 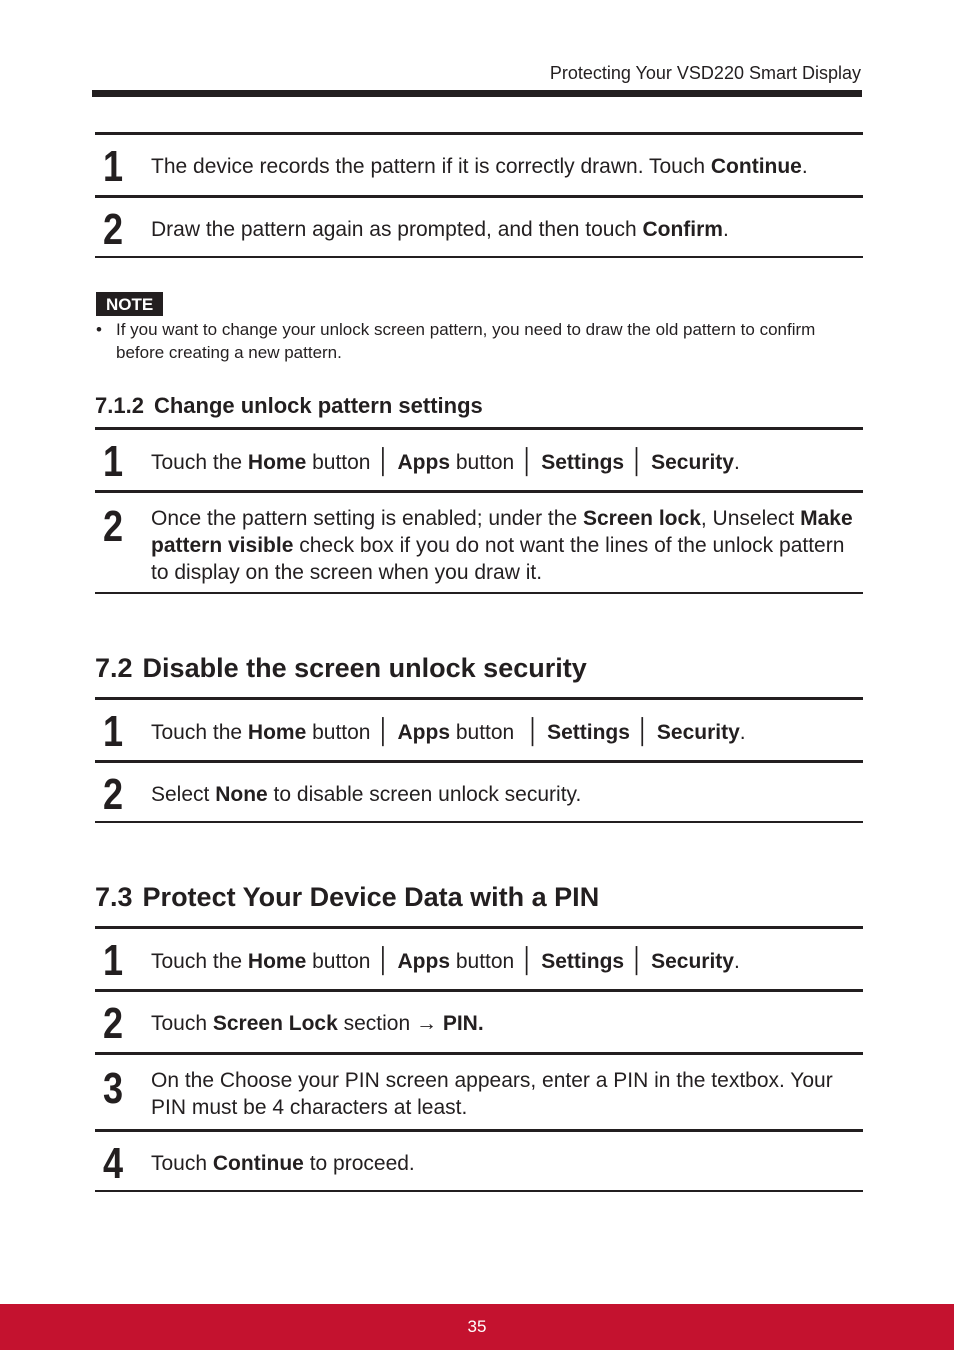 I want to click on page-footer: 35, so click(x=477, y=1327).